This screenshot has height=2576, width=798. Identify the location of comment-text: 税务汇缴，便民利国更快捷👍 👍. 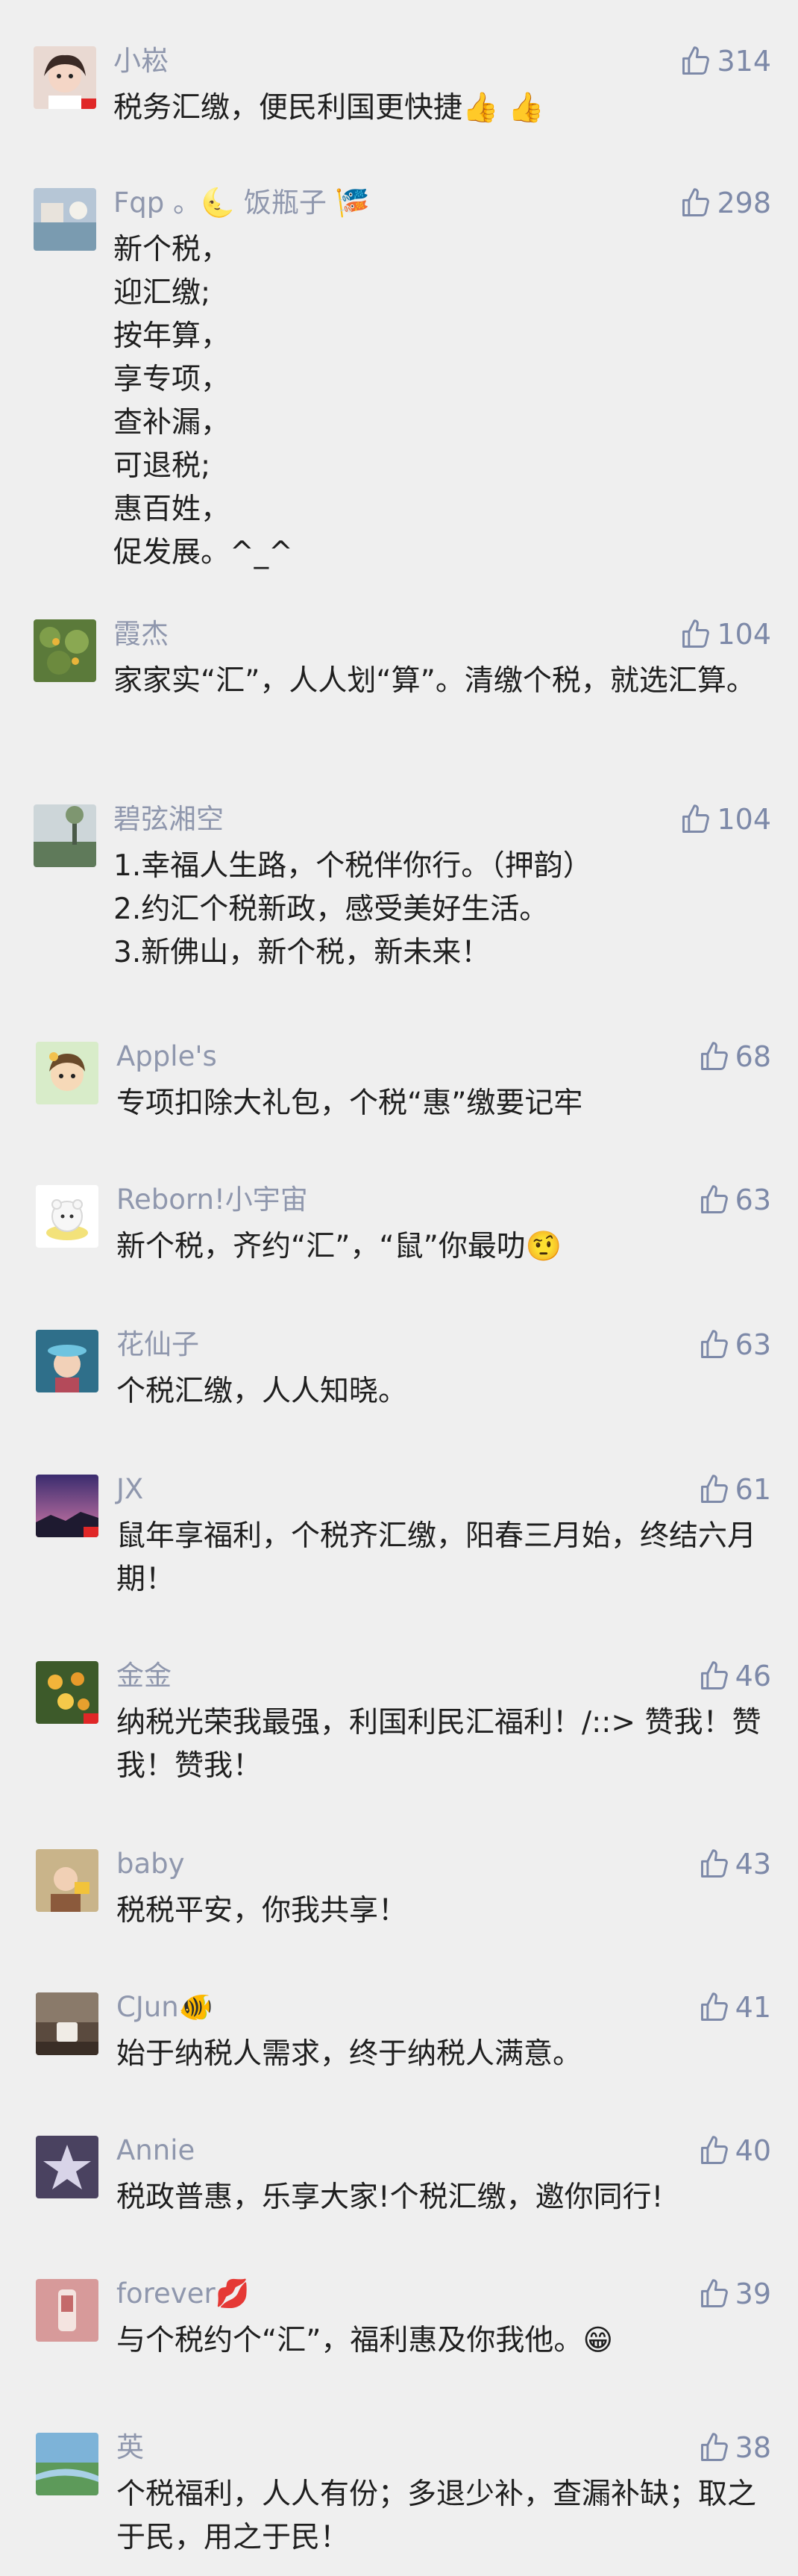
(328, 108).